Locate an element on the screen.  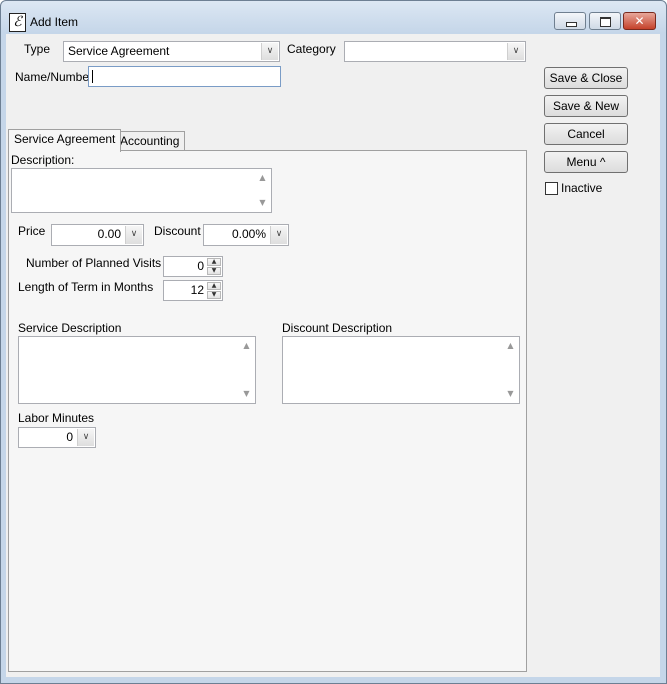
discount-description-textarea: ▲ ▼ is located at coordinates (401, 370).